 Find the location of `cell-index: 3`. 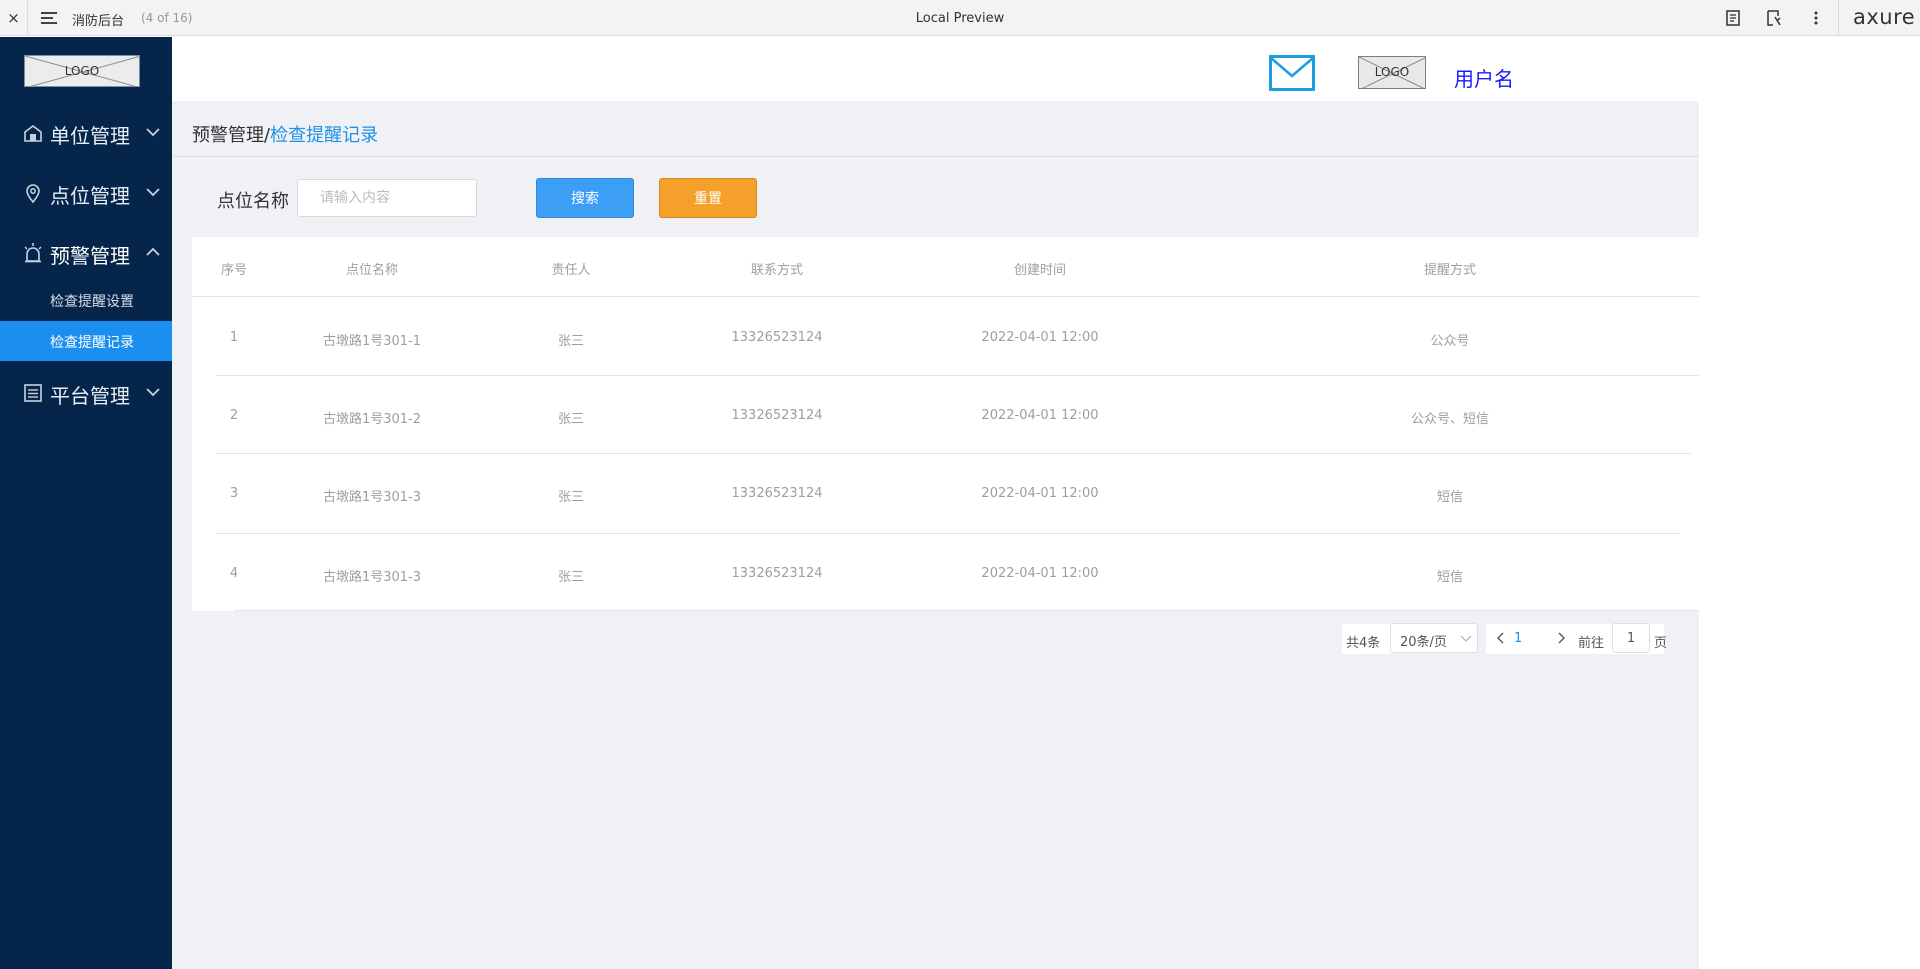

cell-index: 3 is located at coordinates (234, 493).